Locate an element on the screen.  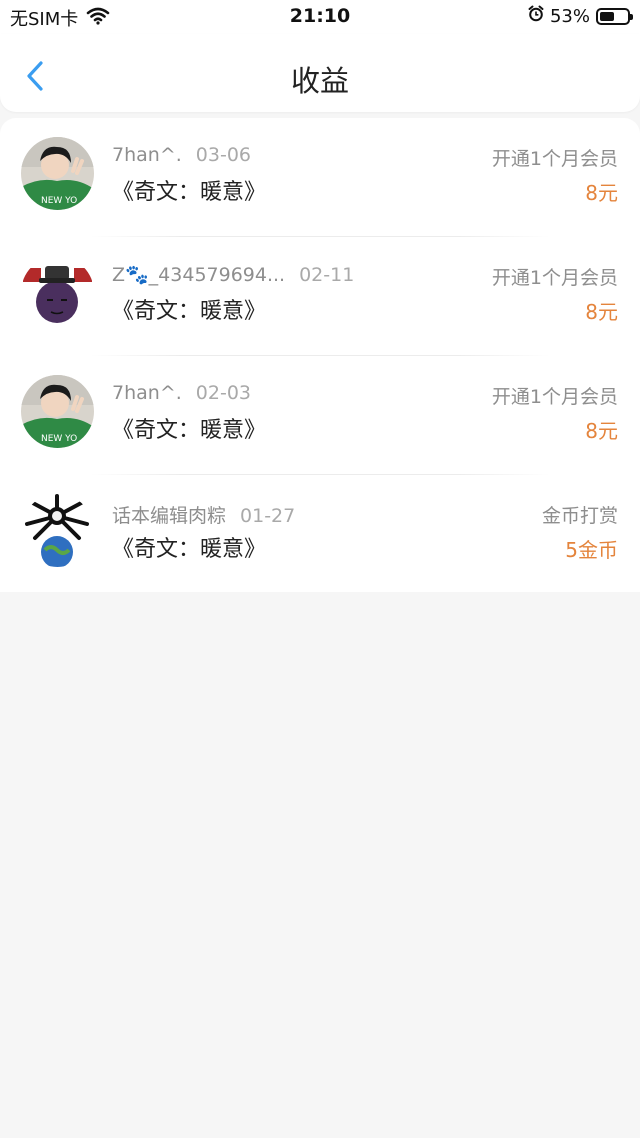
record-date: 02-11 is located at coordinates (327, 275).